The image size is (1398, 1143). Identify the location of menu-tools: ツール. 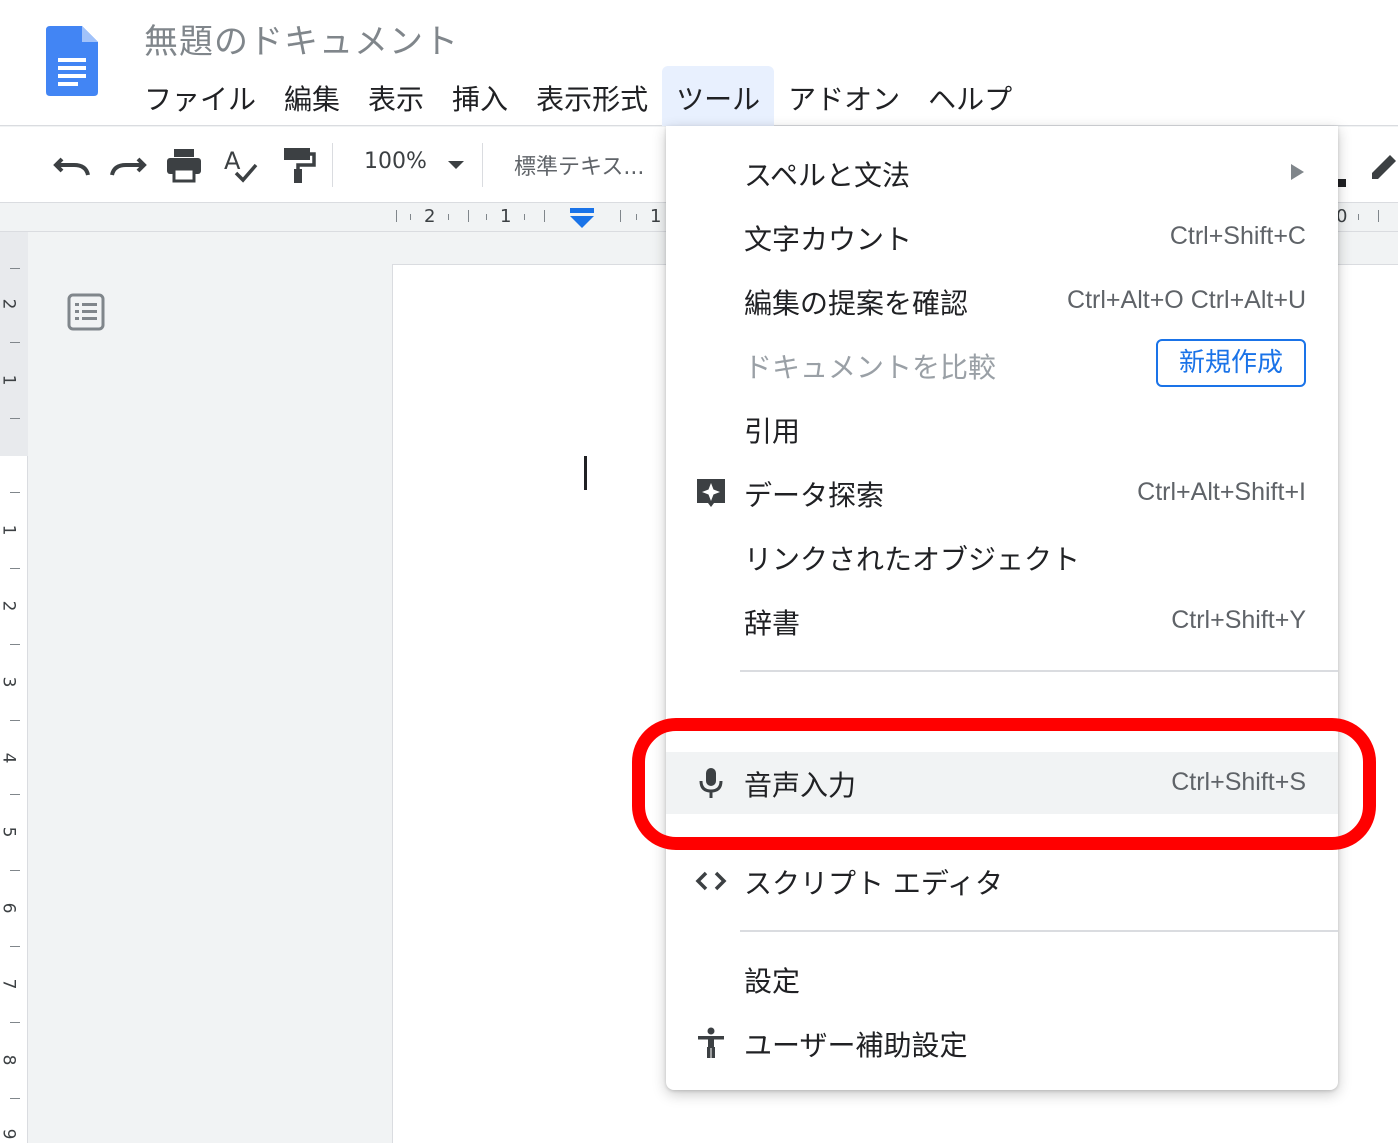
(718, 96).